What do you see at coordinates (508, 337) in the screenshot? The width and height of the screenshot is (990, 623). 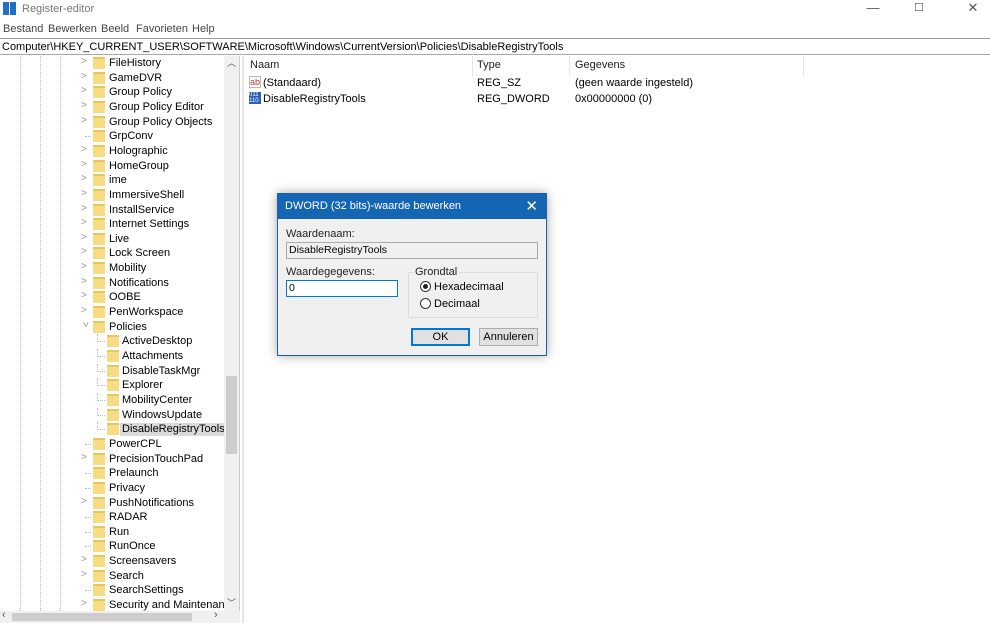 I see `cancel-button: Annuleren` at bounding box center [508, 337].